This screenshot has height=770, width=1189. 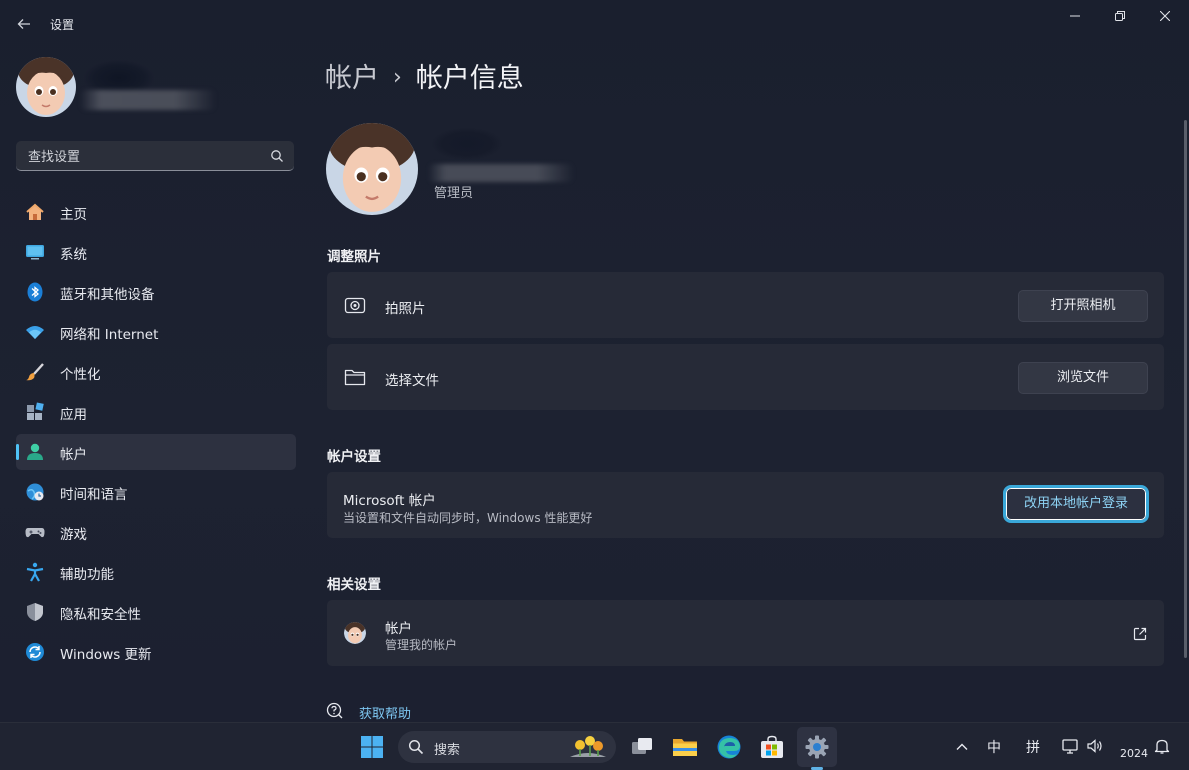 I want to click on profile-avatar, so click(x=46, y=87).